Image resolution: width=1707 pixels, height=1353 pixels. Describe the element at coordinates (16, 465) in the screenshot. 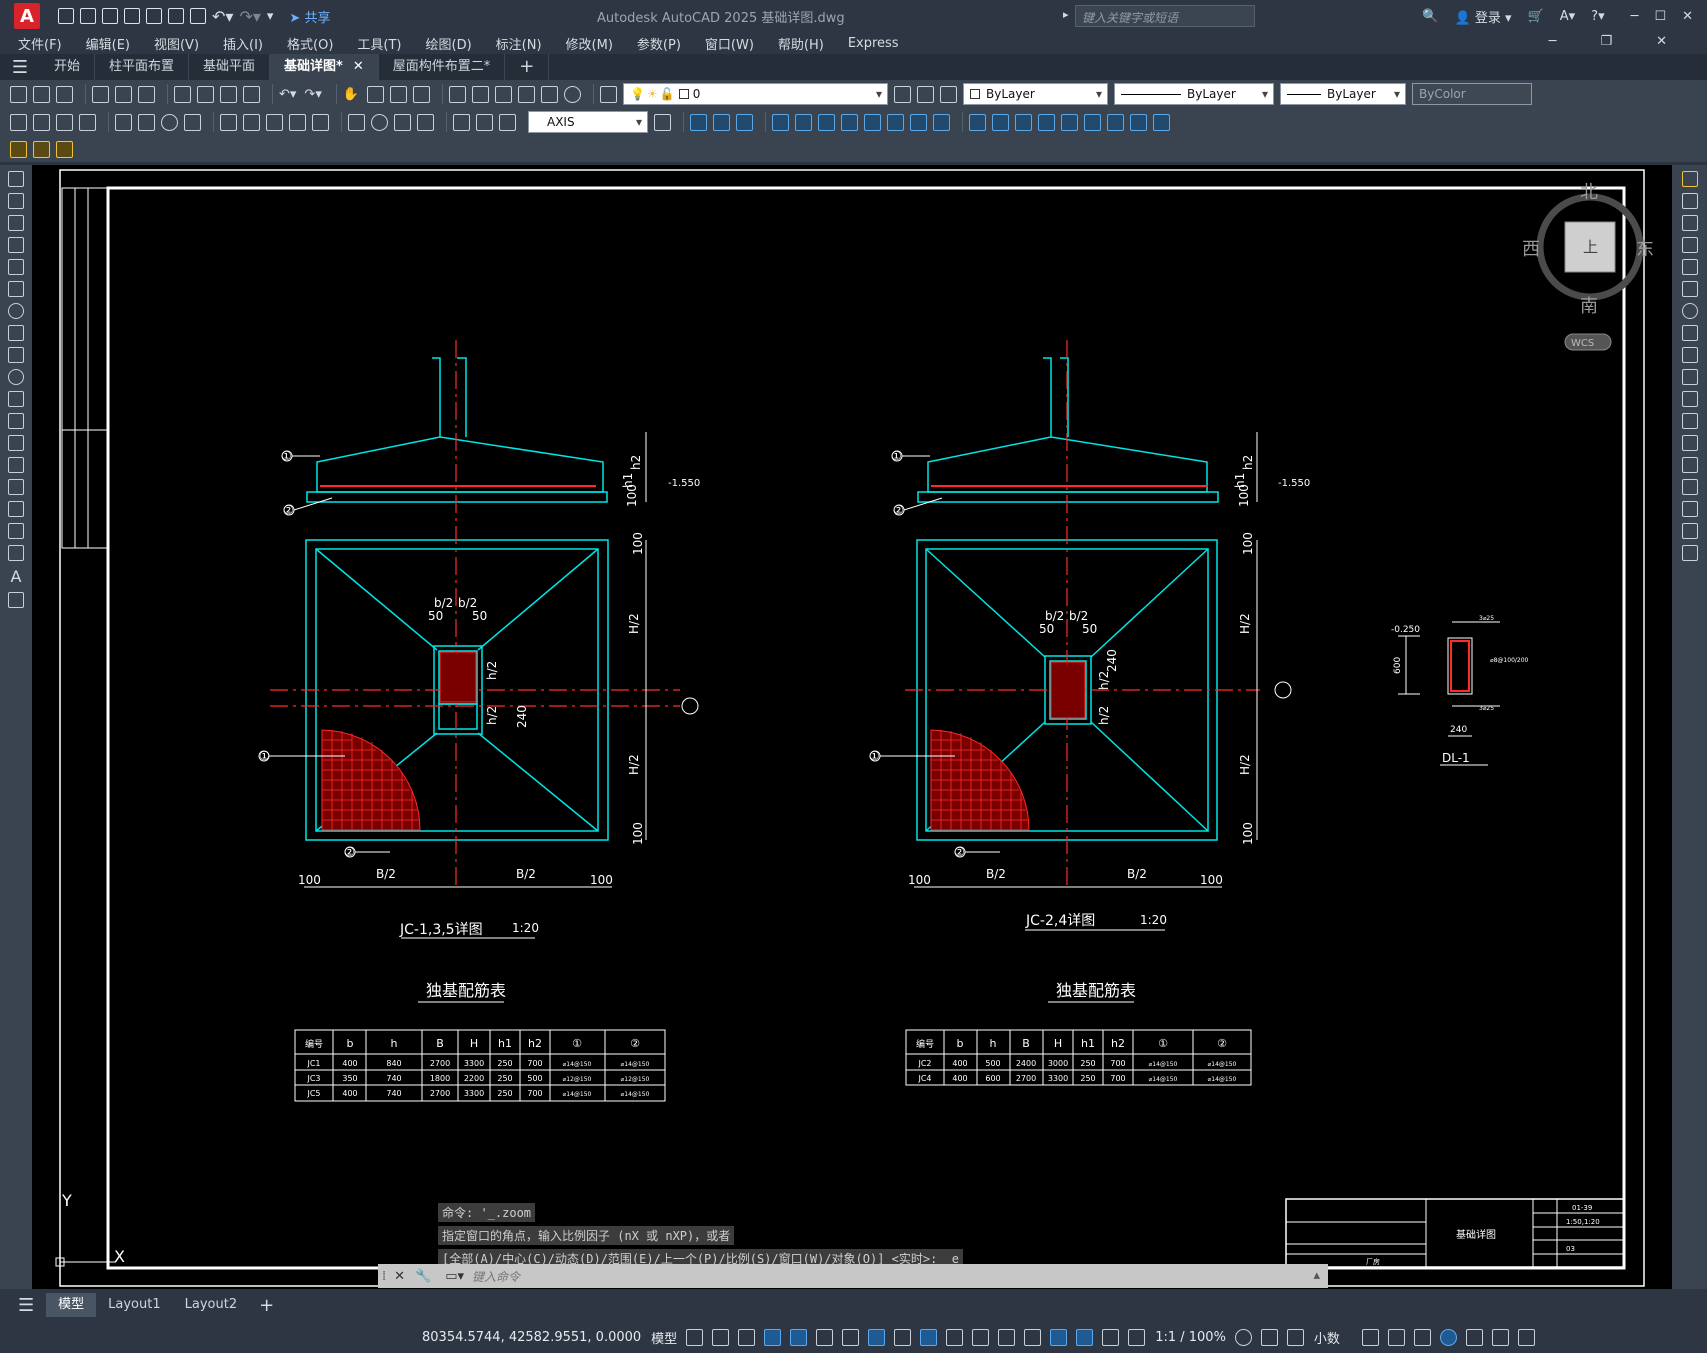

I see `point-icon` at that location.